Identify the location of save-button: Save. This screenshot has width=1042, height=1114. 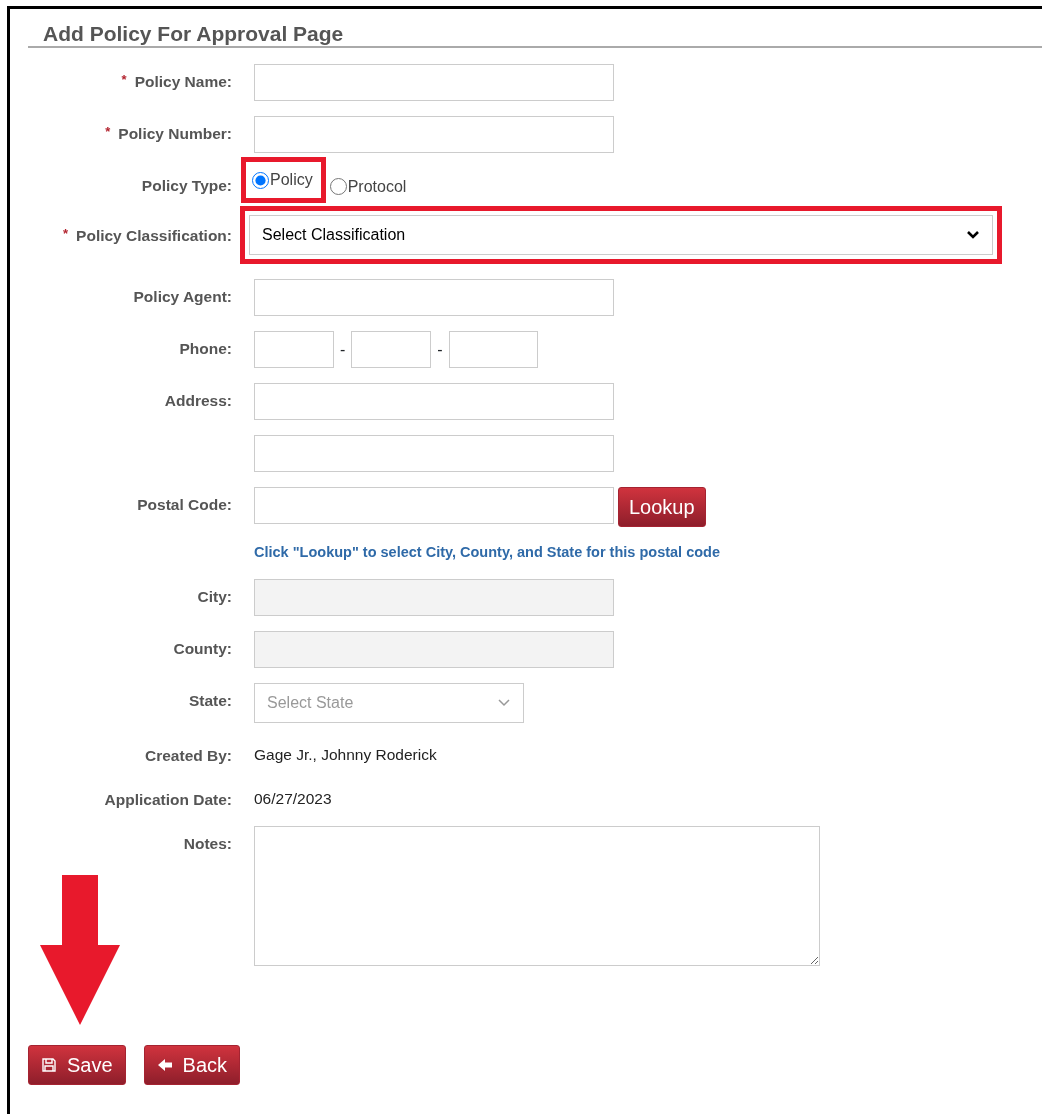
(77, 1065).